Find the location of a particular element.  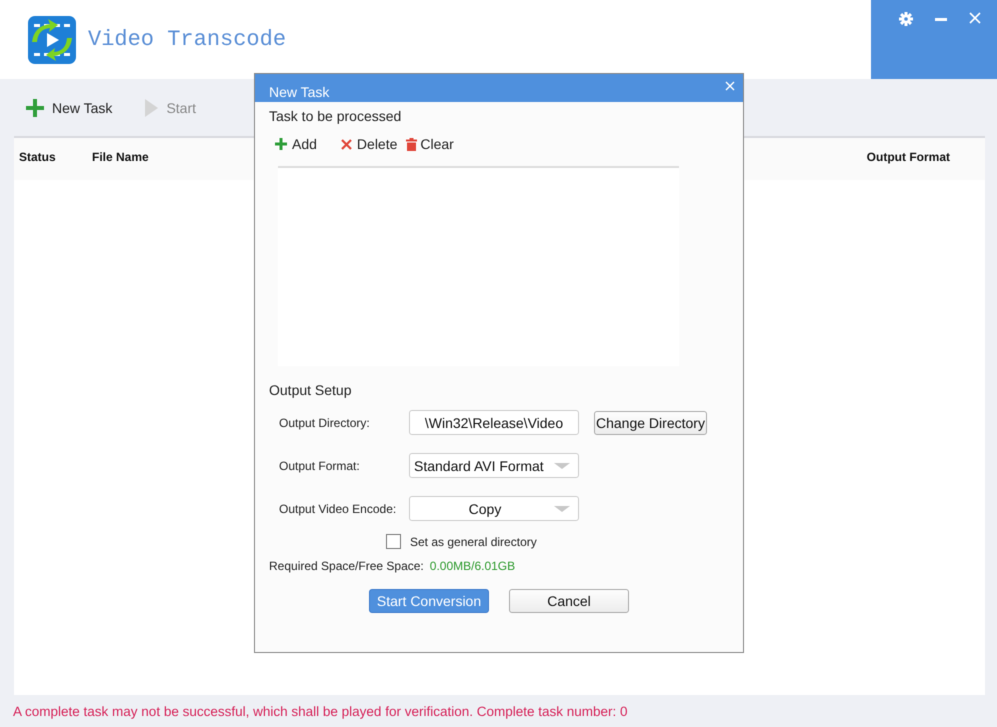

field-label: Output Format: is located at coordinates (320, 465).